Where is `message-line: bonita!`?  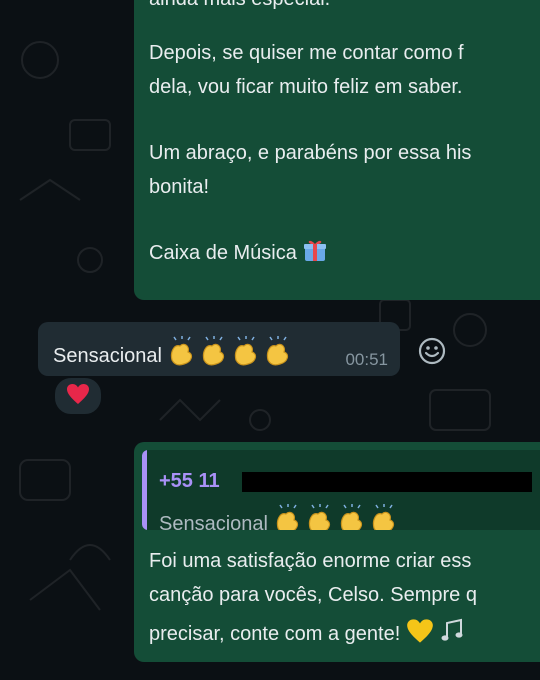
message-line: bonita! is located at coordinates (179, 187).